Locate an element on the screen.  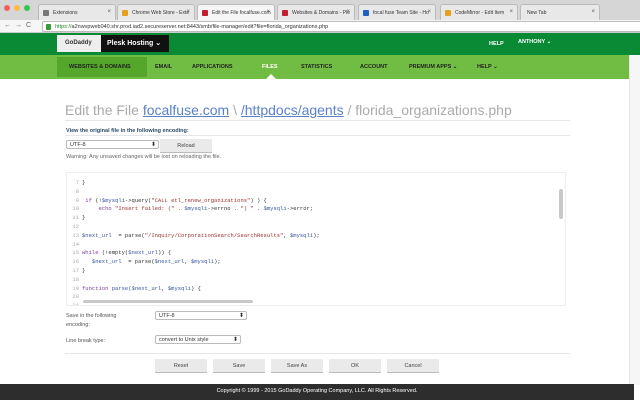
save-as-button: Save As is located at coordinates (297, 366).